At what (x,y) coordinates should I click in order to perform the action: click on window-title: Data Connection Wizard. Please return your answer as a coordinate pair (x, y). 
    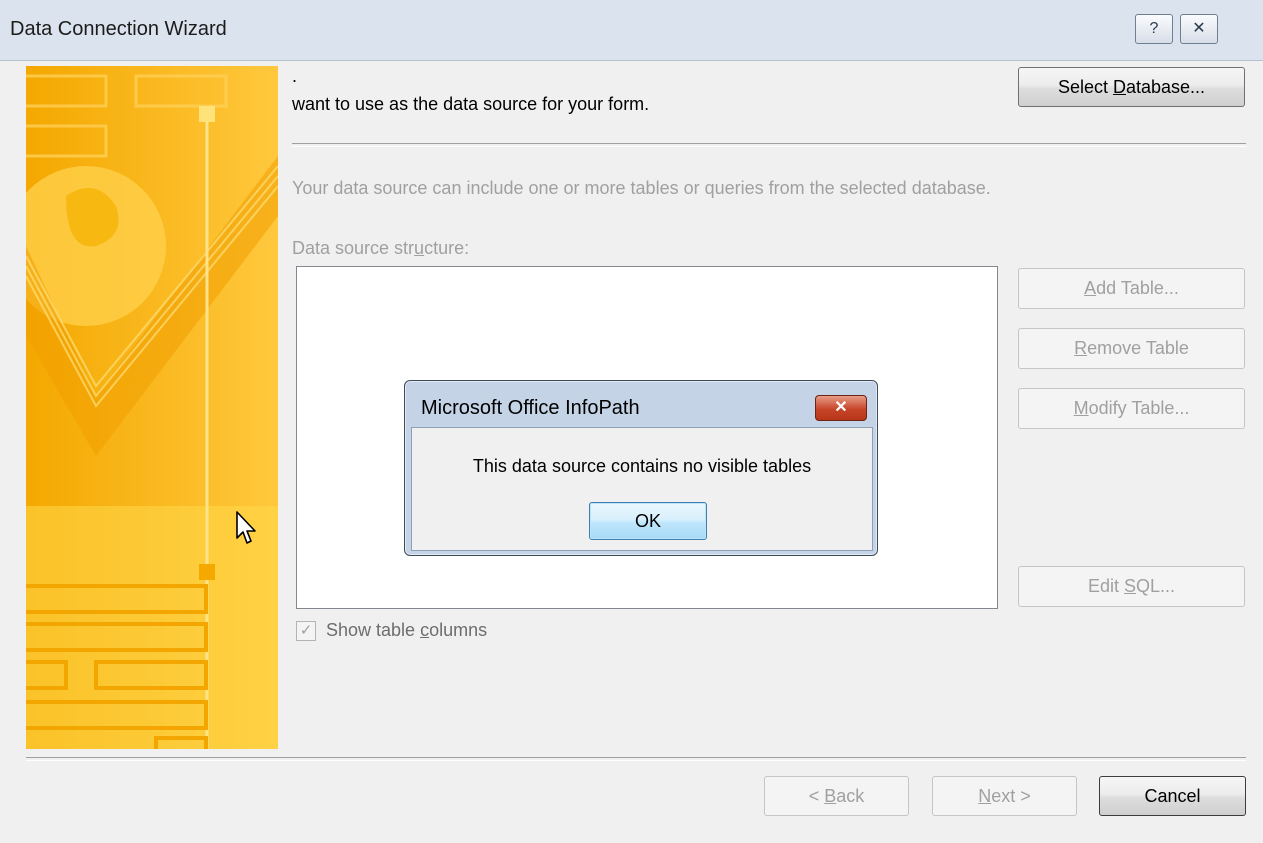
    Looking at the image, I should click on (118, 29).